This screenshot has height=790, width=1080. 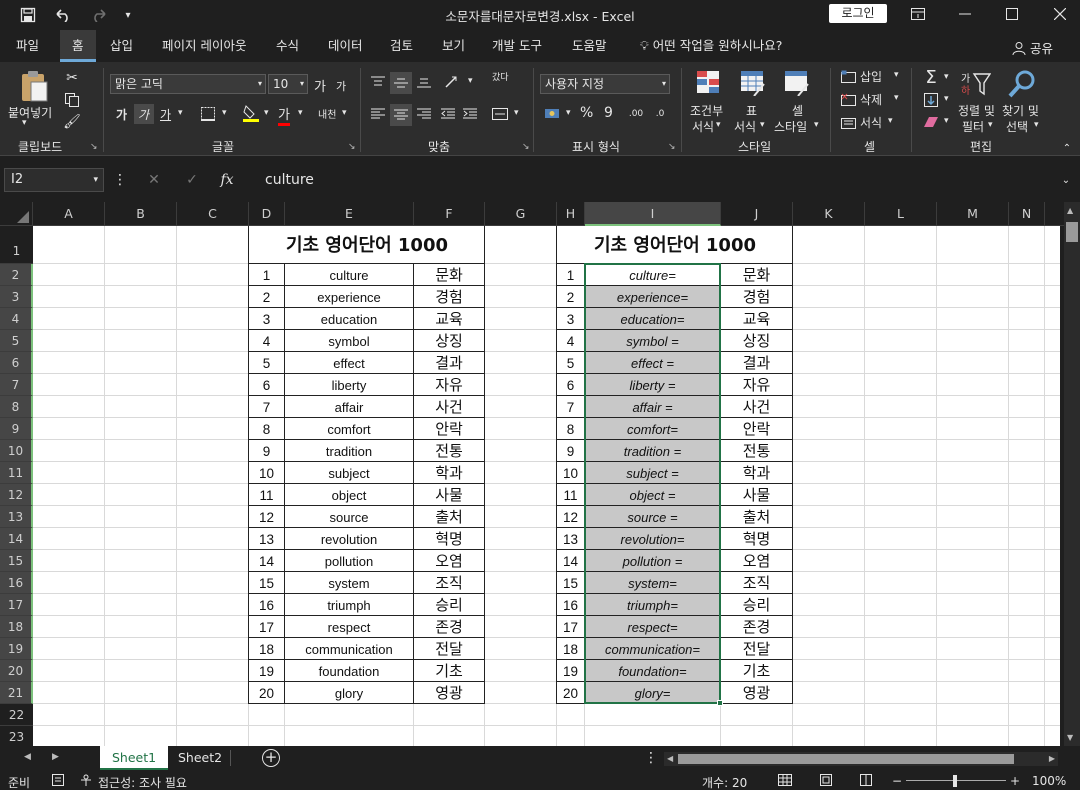 I want to click on cell-korean-word: 기초, so click(x=449, y=670).